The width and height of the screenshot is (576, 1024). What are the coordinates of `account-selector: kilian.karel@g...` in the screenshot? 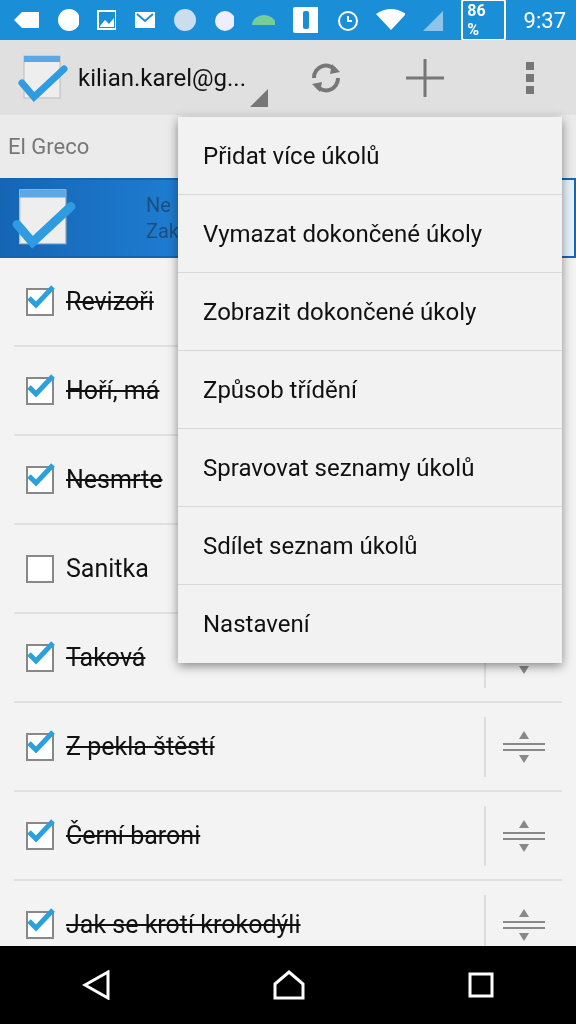 It's located at (162, 77).